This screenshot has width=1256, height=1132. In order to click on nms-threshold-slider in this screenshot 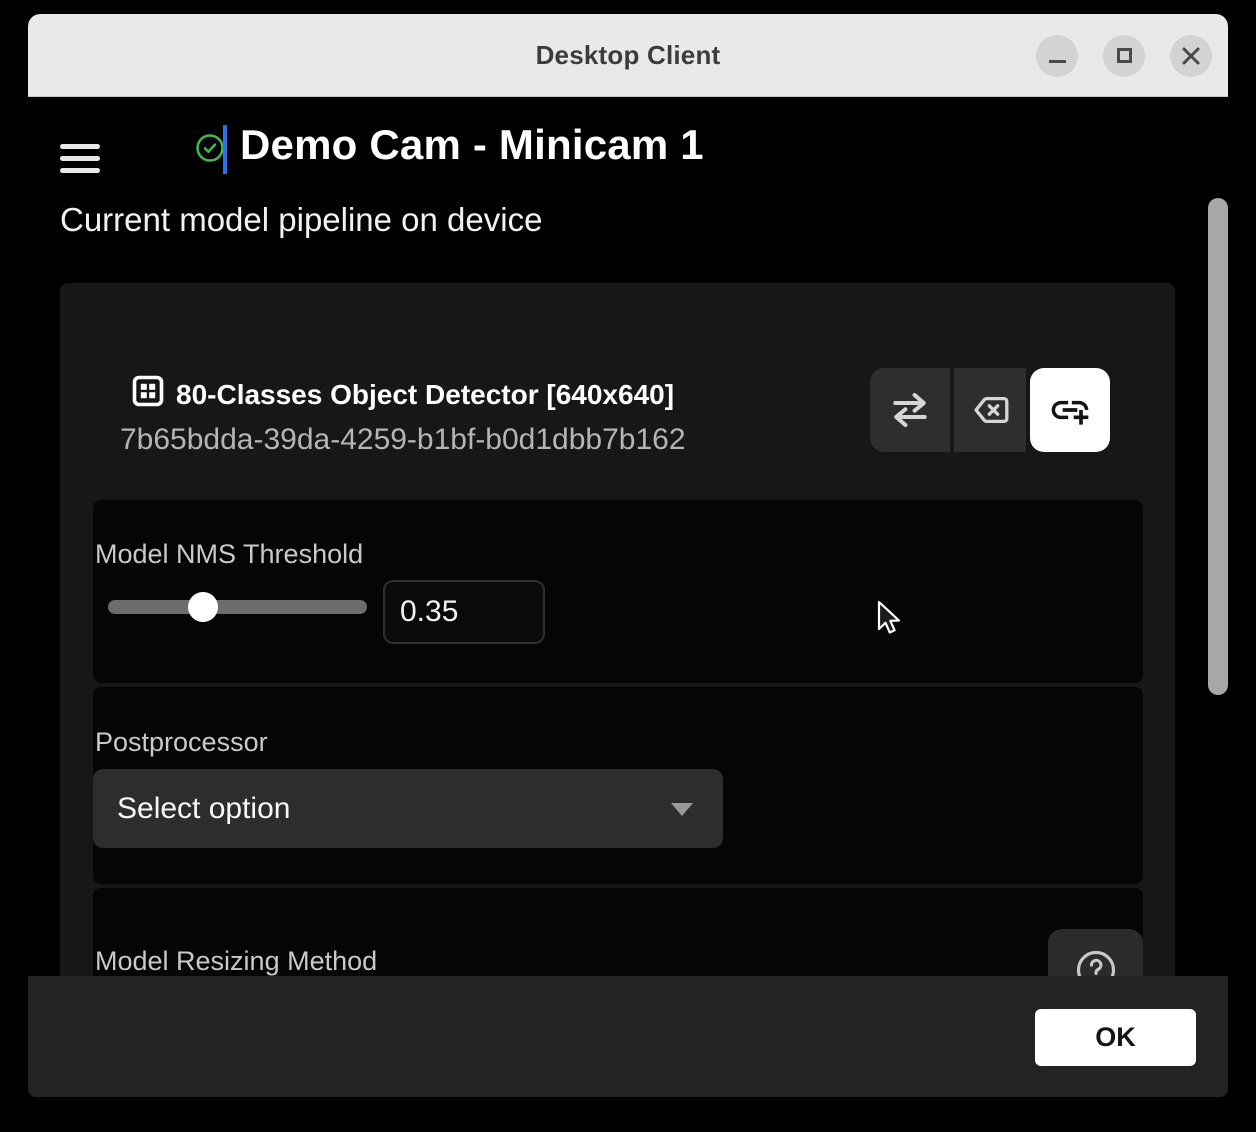, I will do `click(237, 607)`.